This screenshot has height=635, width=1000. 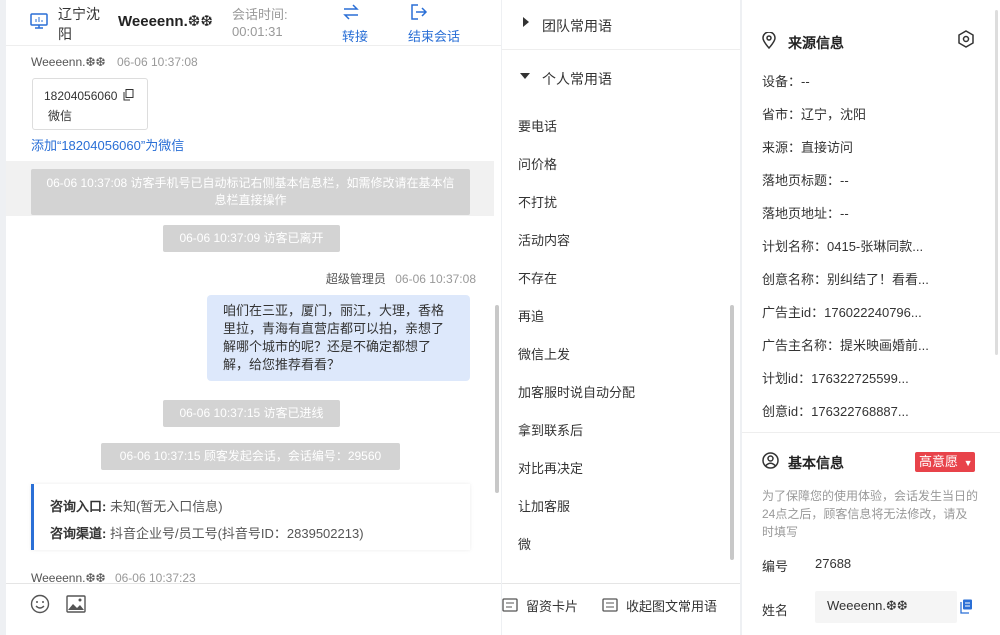 What do you see at coordinates (419, 12) in the screenshot?
I see `exit-icon` at bounding box center [419, 12].